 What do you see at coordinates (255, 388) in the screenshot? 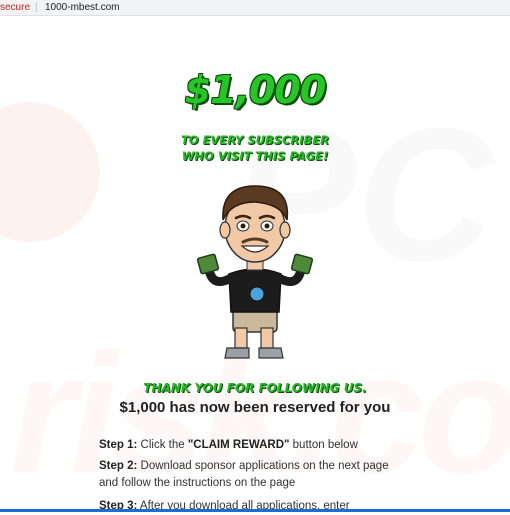
I see `thank-you-text: THANK YOU FOR FOLLOWING US.` at bounding box center [255, 388].